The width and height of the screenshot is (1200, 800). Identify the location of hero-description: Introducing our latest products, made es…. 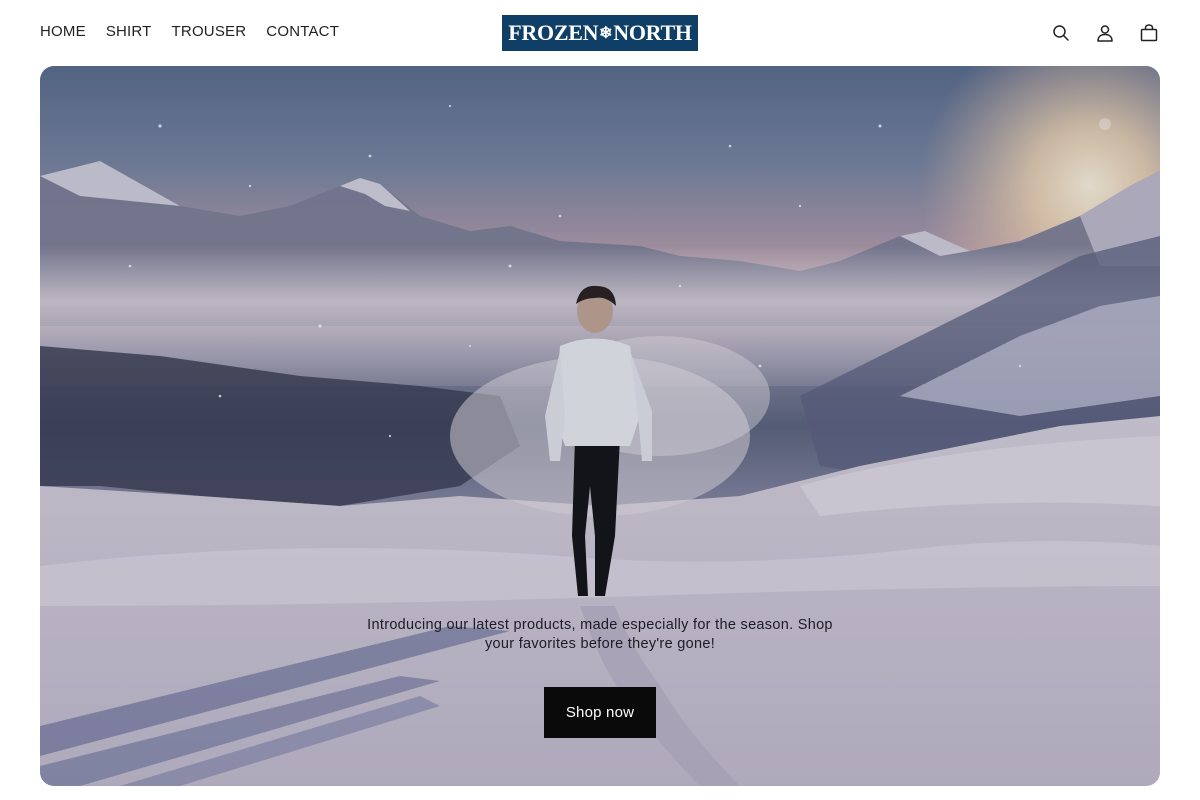
(600, 634).